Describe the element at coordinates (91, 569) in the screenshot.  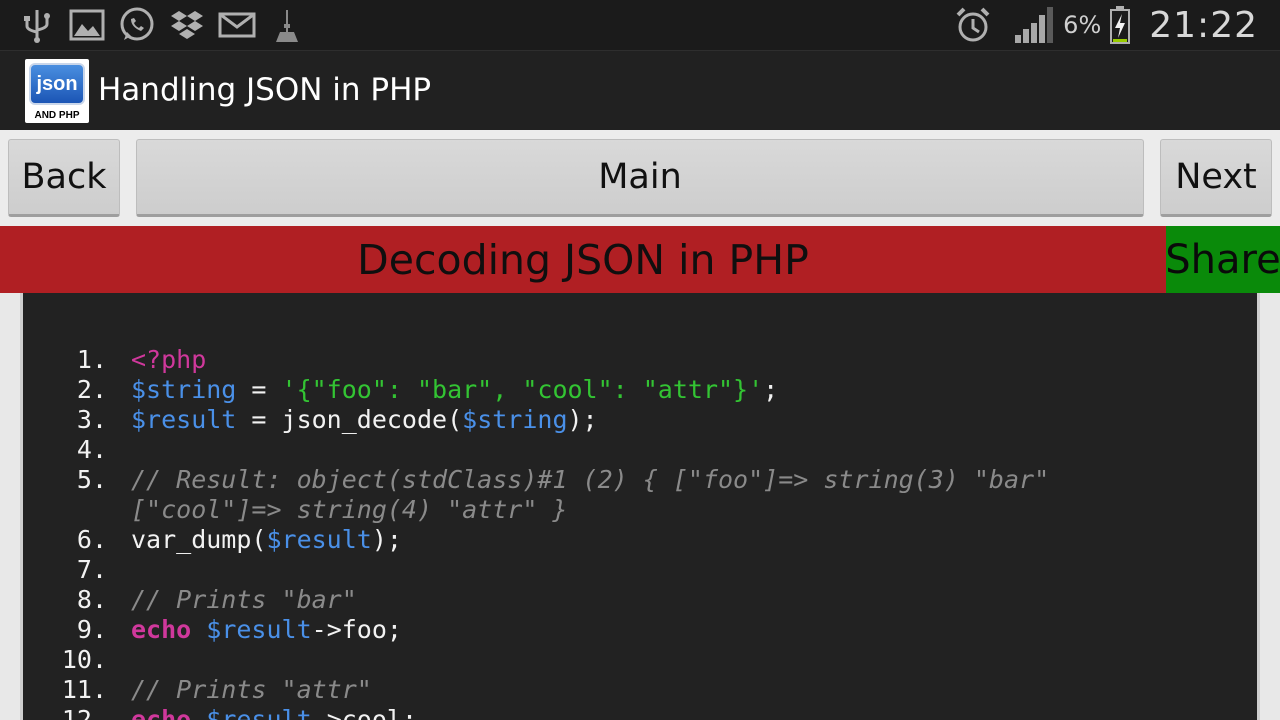
I see `line-number: 7.` at that location.